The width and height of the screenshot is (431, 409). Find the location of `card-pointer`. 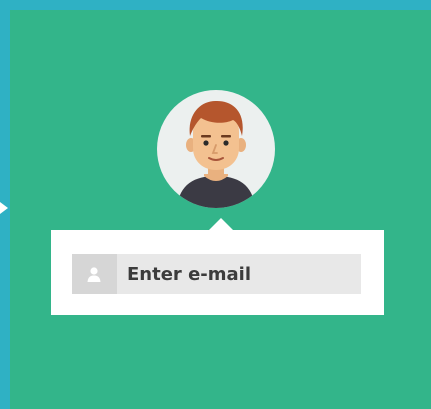

card-pointer is located at coordinates (221, 224).